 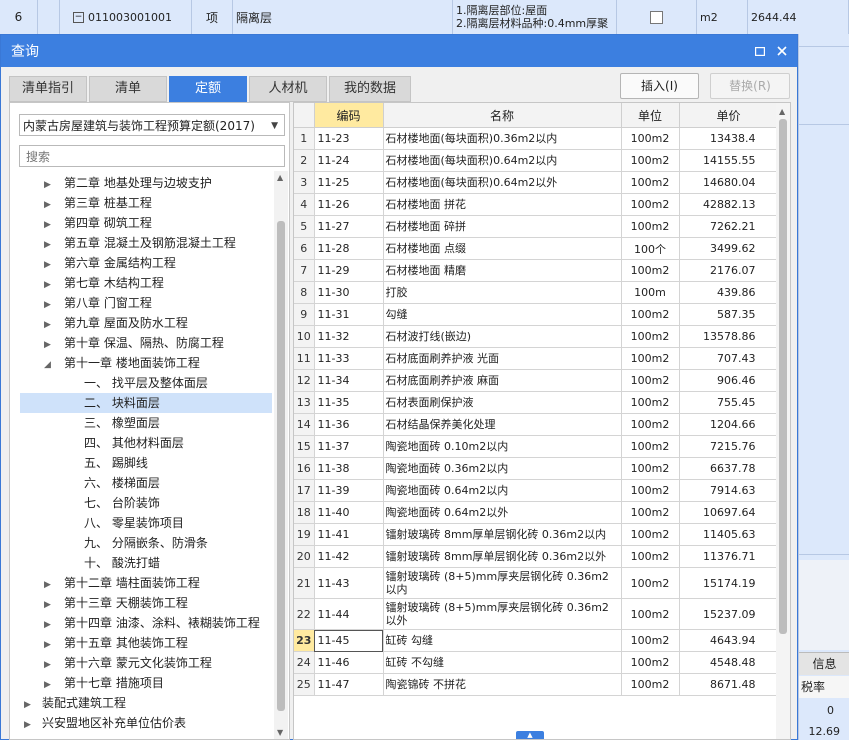 What do you see at coordinates (349, 534) in the screenshot?
I see `quota-code: 11-41` at bounding box center [349, 534].